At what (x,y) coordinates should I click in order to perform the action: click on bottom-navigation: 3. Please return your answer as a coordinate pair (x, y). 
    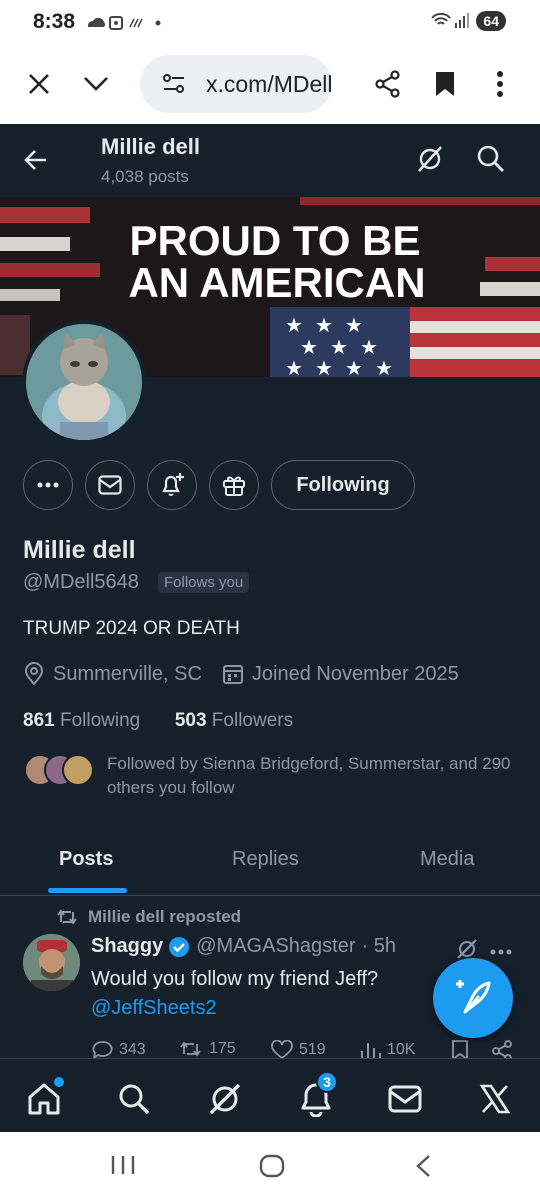
    Looking at the image, I should click on (270, 1095).